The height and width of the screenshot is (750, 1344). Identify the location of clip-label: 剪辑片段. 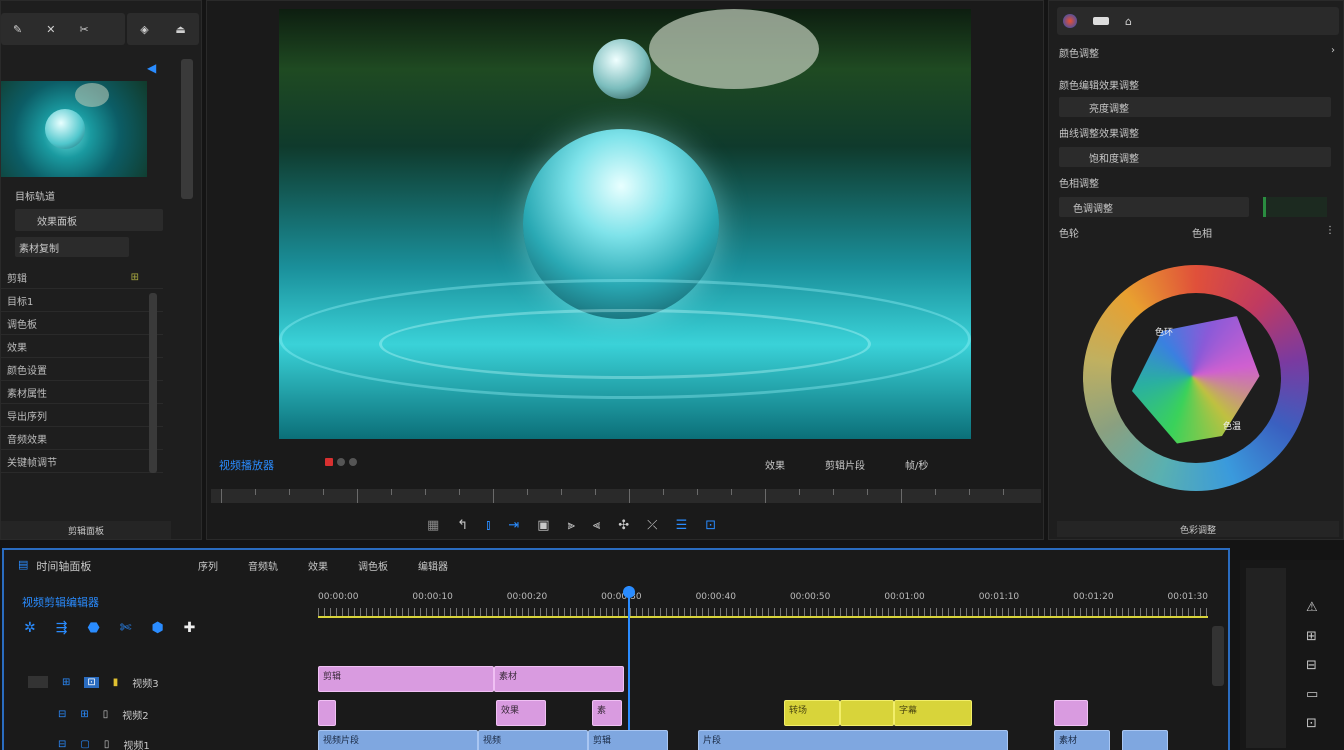
(845, 464).